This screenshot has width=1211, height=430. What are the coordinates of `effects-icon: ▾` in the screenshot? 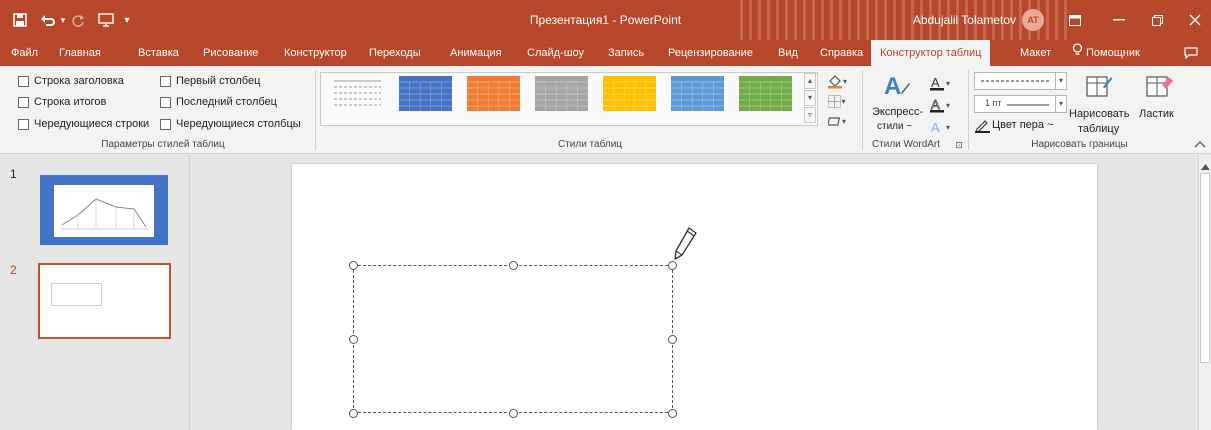 It's located at (837, 121).